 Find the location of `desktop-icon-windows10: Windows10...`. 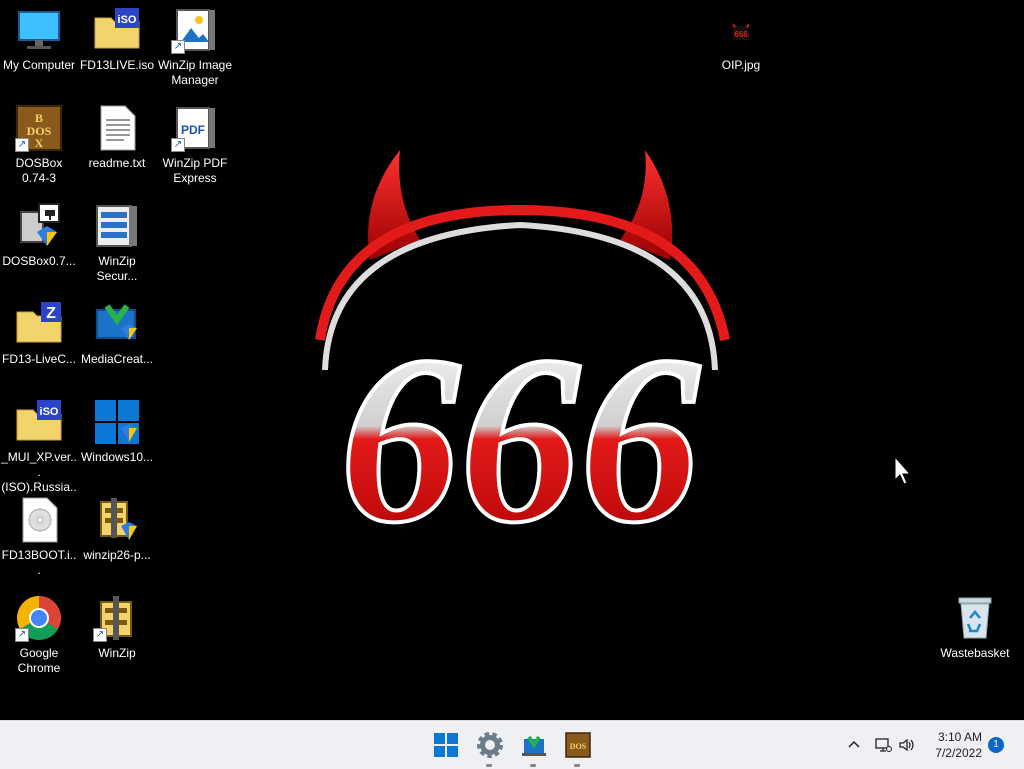

desktop-icon-windows10: Windows10... is located at coordinates (117, 431).